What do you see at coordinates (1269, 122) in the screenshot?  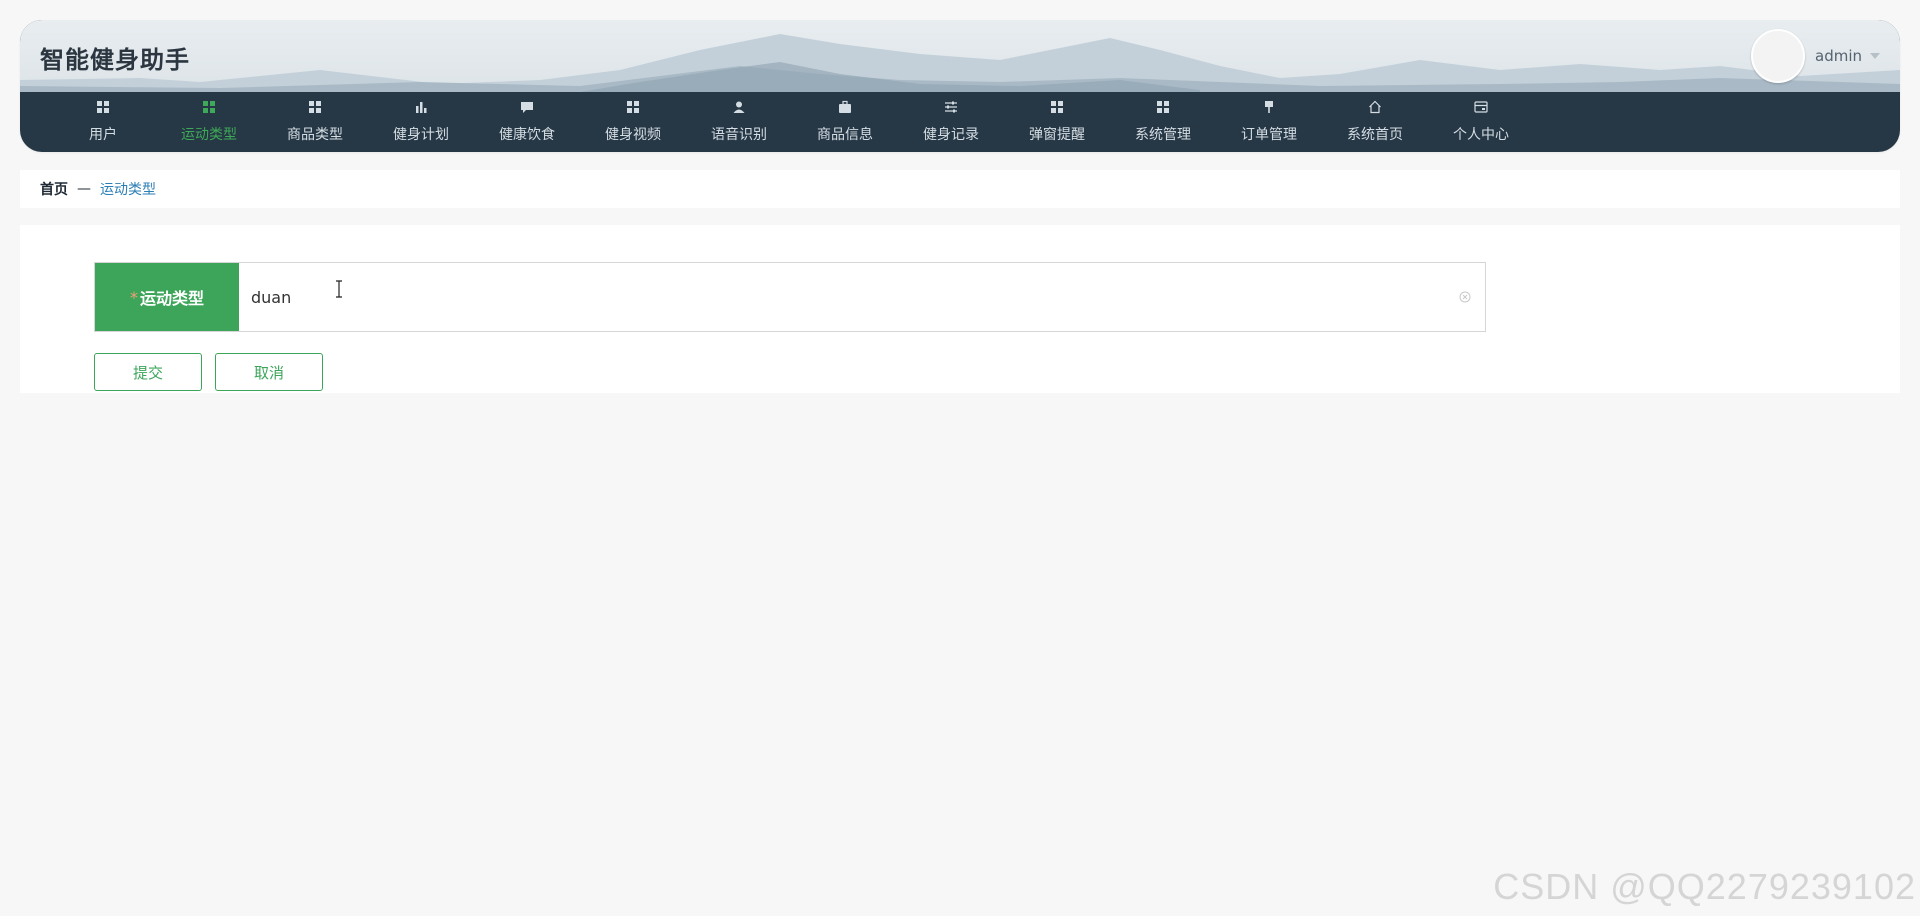 I see `nav-item-11: 订单管理` at bounding box center [1269, 122].